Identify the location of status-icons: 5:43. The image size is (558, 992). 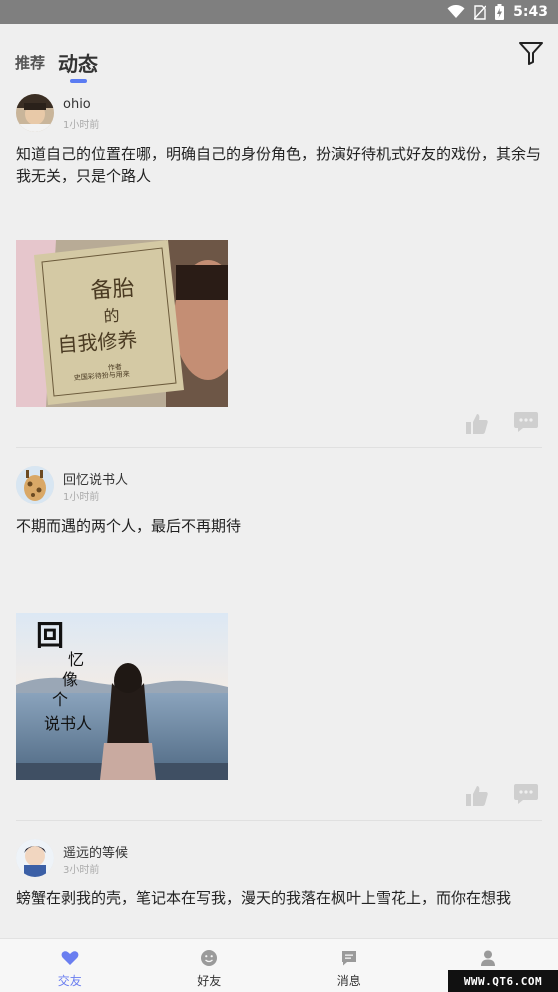
(497, 12).